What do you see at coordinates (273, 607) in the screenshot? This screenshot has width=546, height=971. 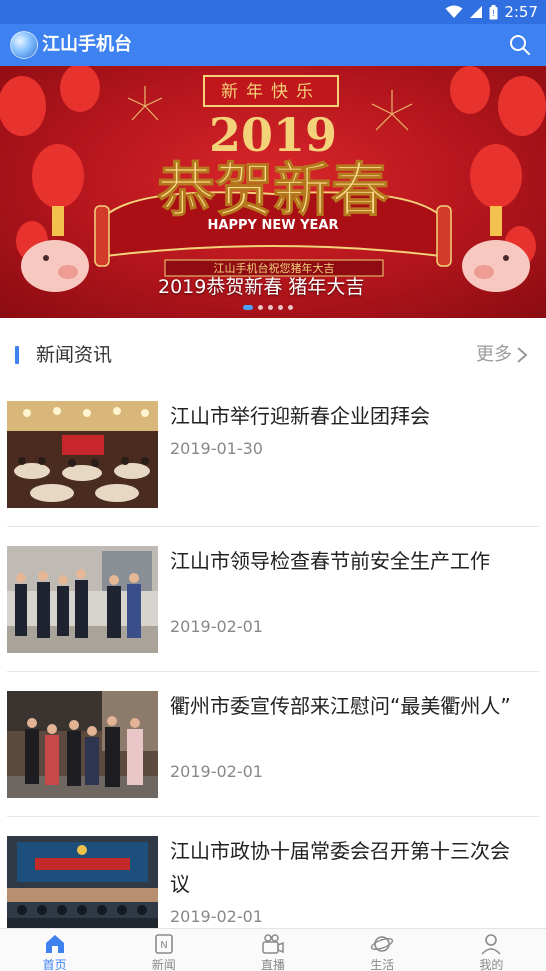 I see `list-item: 江山市领导检查春节前安全生产工作 2019-02-01` at bounding box center [273, 607].